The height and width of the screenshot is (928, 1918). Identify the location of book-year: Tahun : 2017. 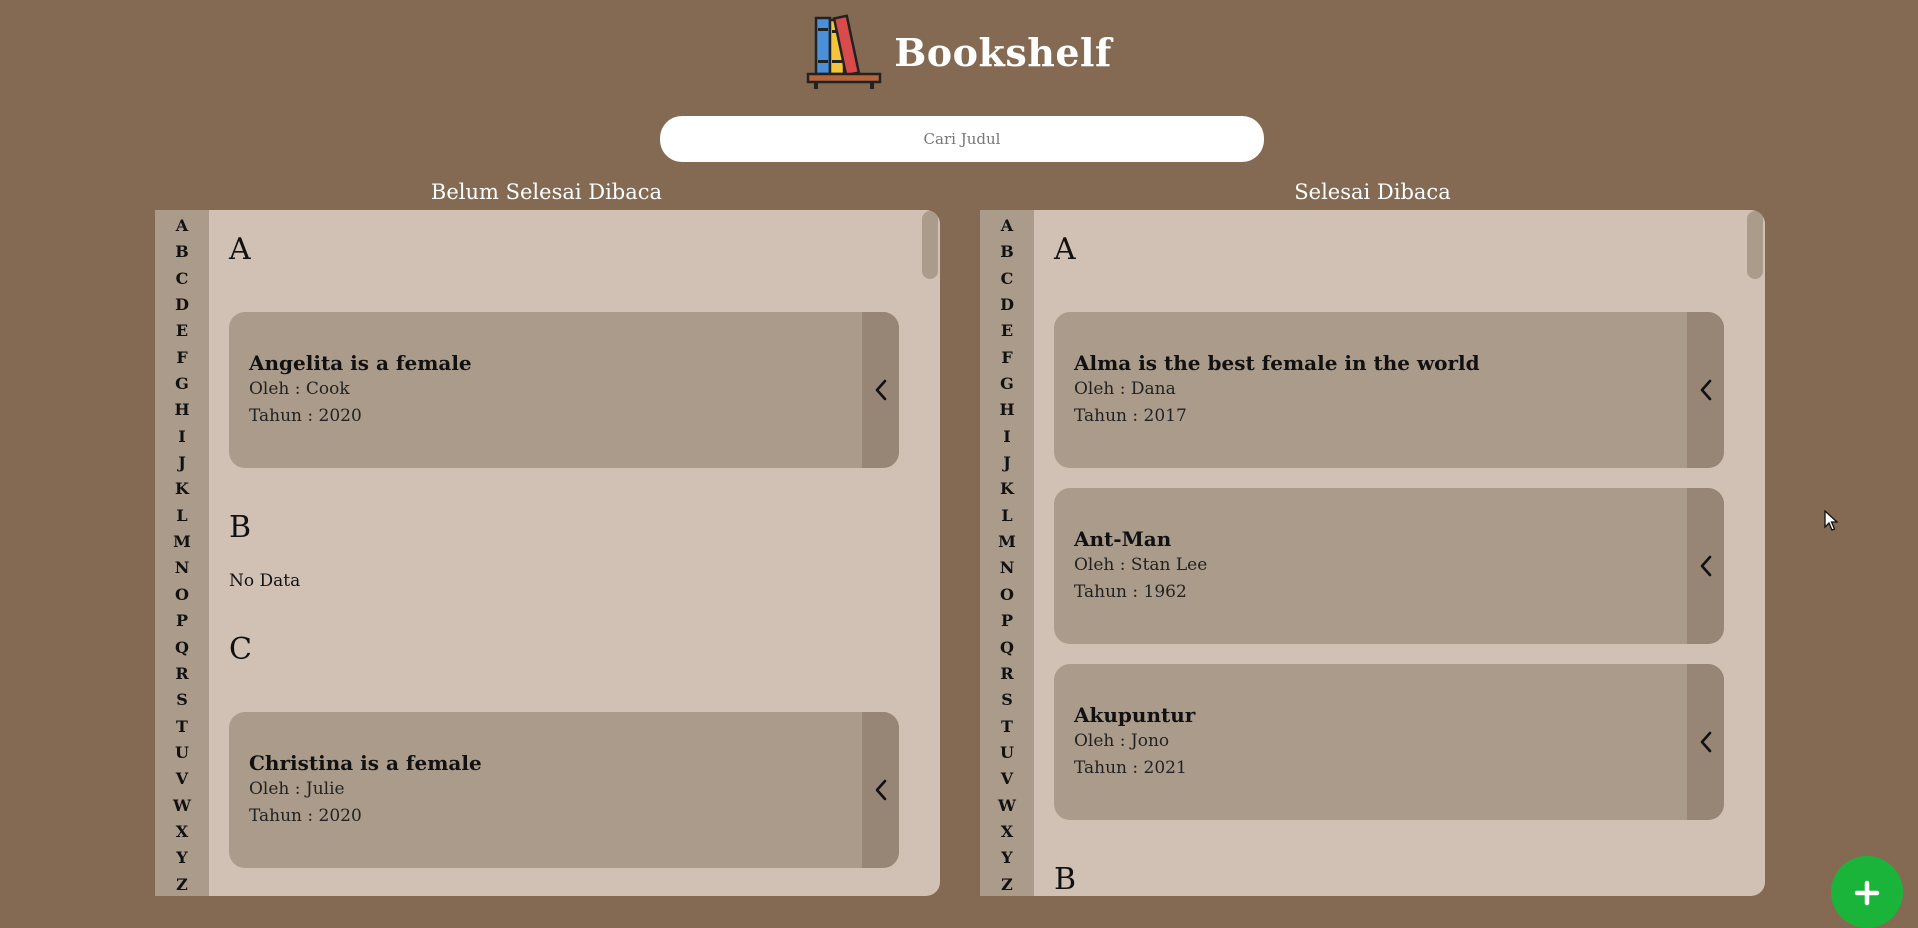
(1130, 416).